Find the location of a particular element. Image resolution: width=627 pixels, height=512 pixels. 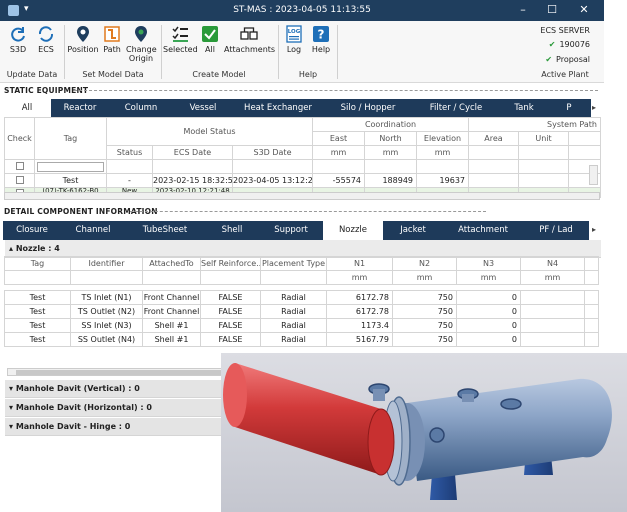

tag-filter-input is located at coordinates (70, 166).